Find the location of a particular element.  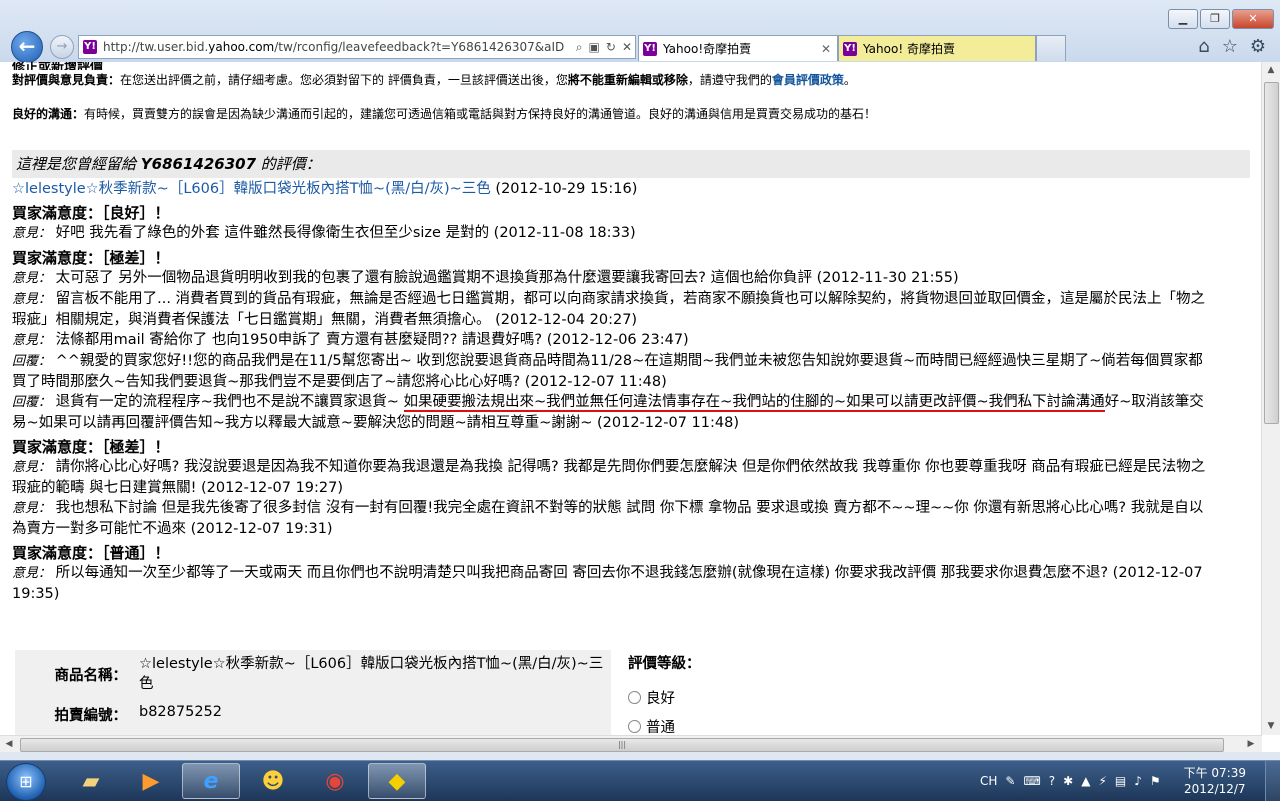

search-icon: ⌕ is located at coordinates (579, 47).